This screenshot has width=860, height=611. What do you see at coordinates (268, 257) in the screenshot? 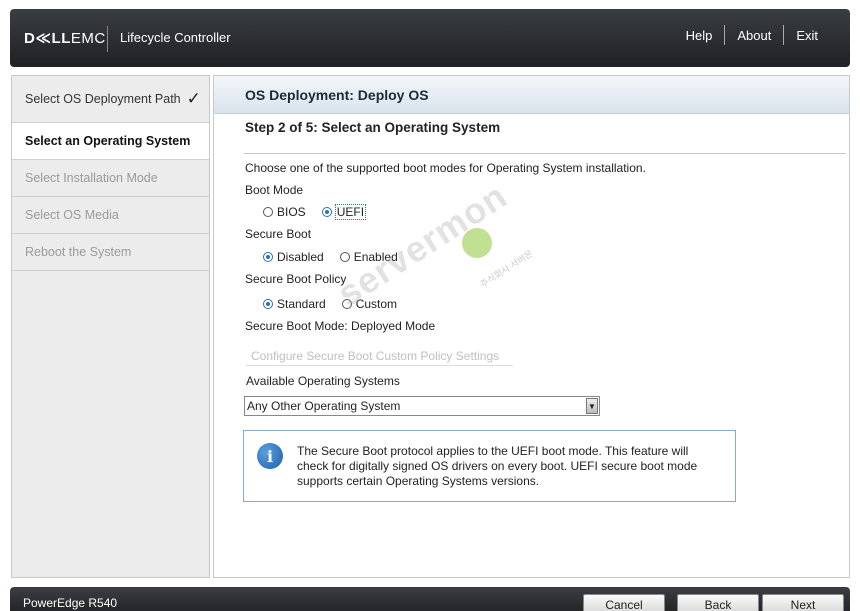
I see `disabled-radio` at bounding box center [268, 257].